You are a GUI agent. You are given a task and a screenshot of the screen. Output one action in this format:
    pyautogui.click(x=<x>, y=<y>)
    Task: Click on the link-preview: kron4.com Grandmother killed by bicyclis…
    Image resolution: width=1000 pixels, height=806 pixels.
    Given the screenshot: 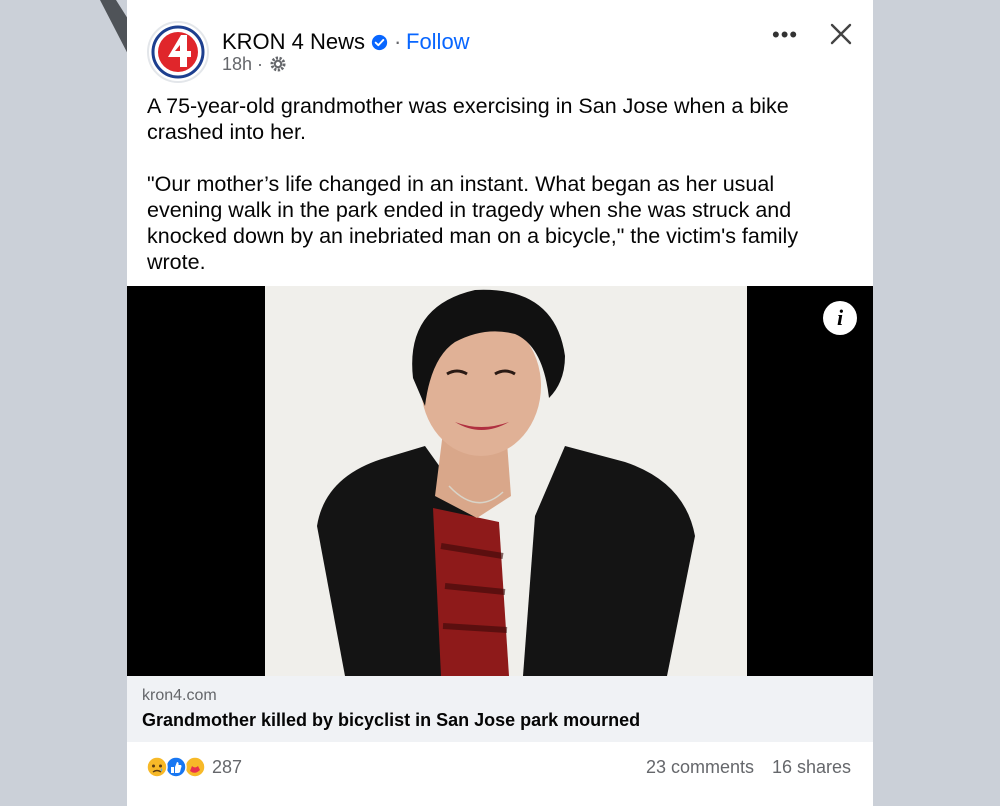 What is the action you would take?
    pyautogui.click(x=500, y=709)
    